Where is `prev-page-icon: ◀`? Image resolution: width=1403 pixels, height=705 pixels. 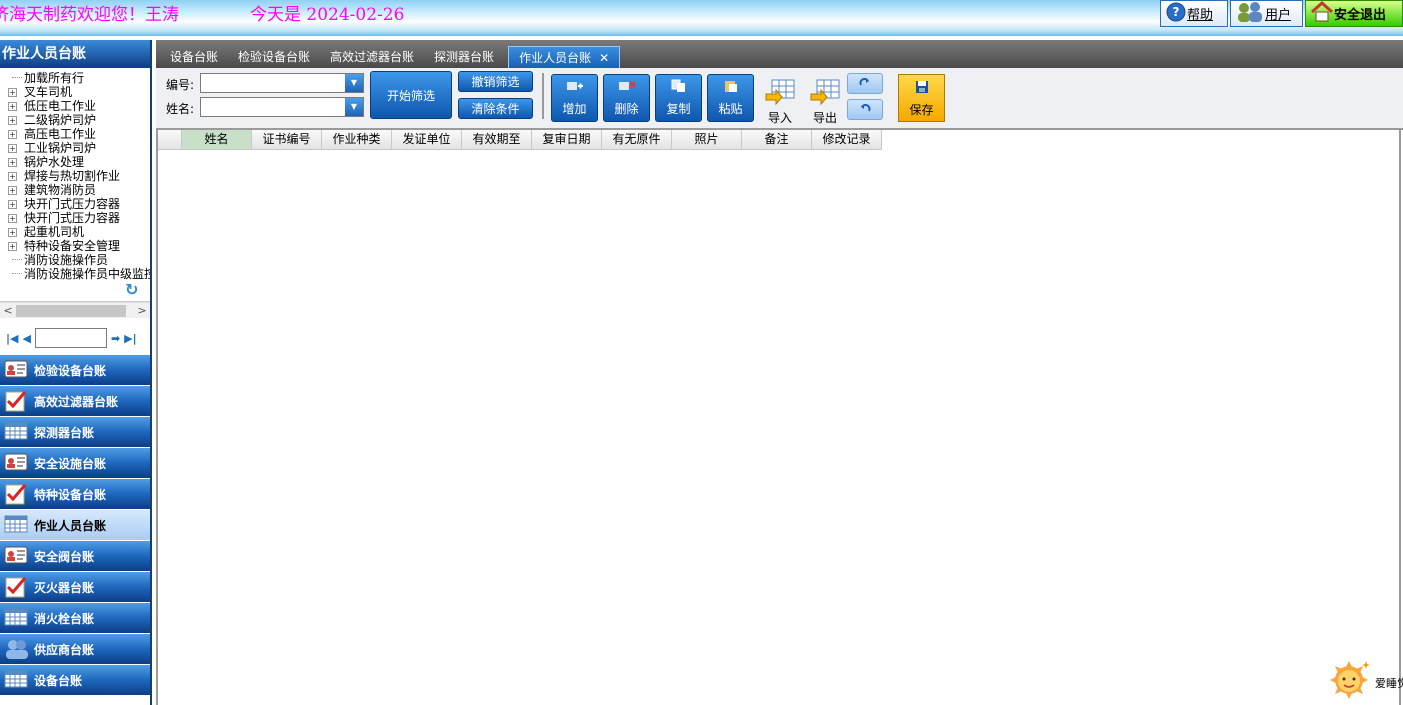
prev-page-icon: ◀ is located at coordinates (26, 338).